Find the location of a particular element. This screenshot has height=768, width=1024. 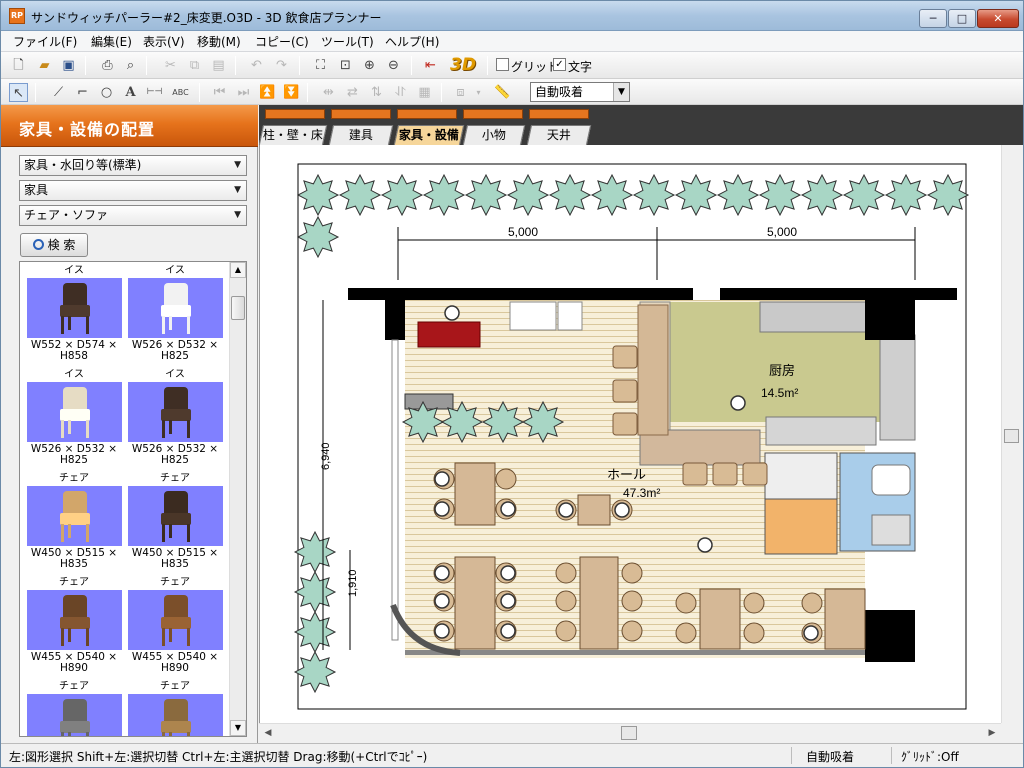

tab-label: 天井 is located at coordinates (558, 135).